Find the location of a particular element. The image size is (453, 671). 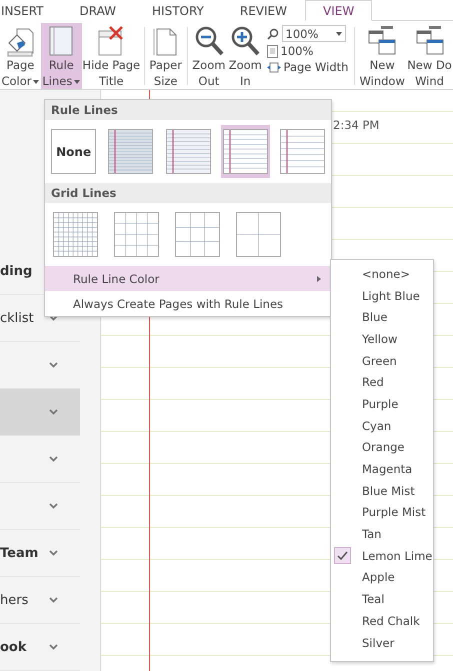

zoom-combobox: 100% is located at coordinates (314, 33).